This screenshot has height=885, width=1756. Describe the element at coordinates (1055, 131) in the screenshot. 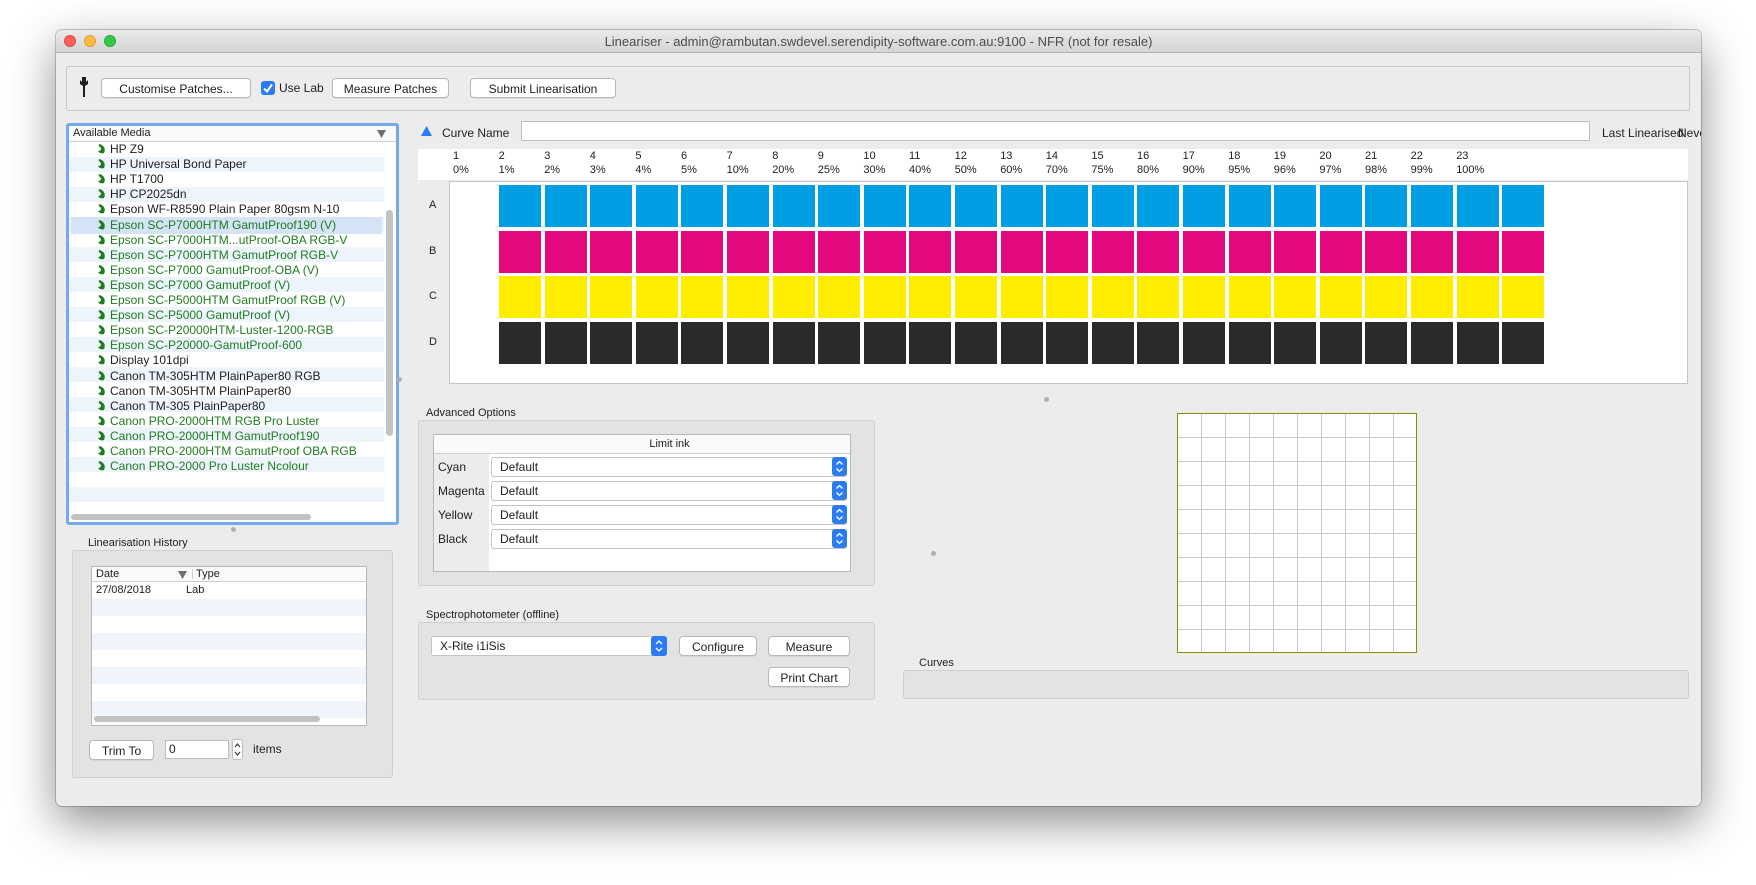

I see `curve-name-input` at that location.